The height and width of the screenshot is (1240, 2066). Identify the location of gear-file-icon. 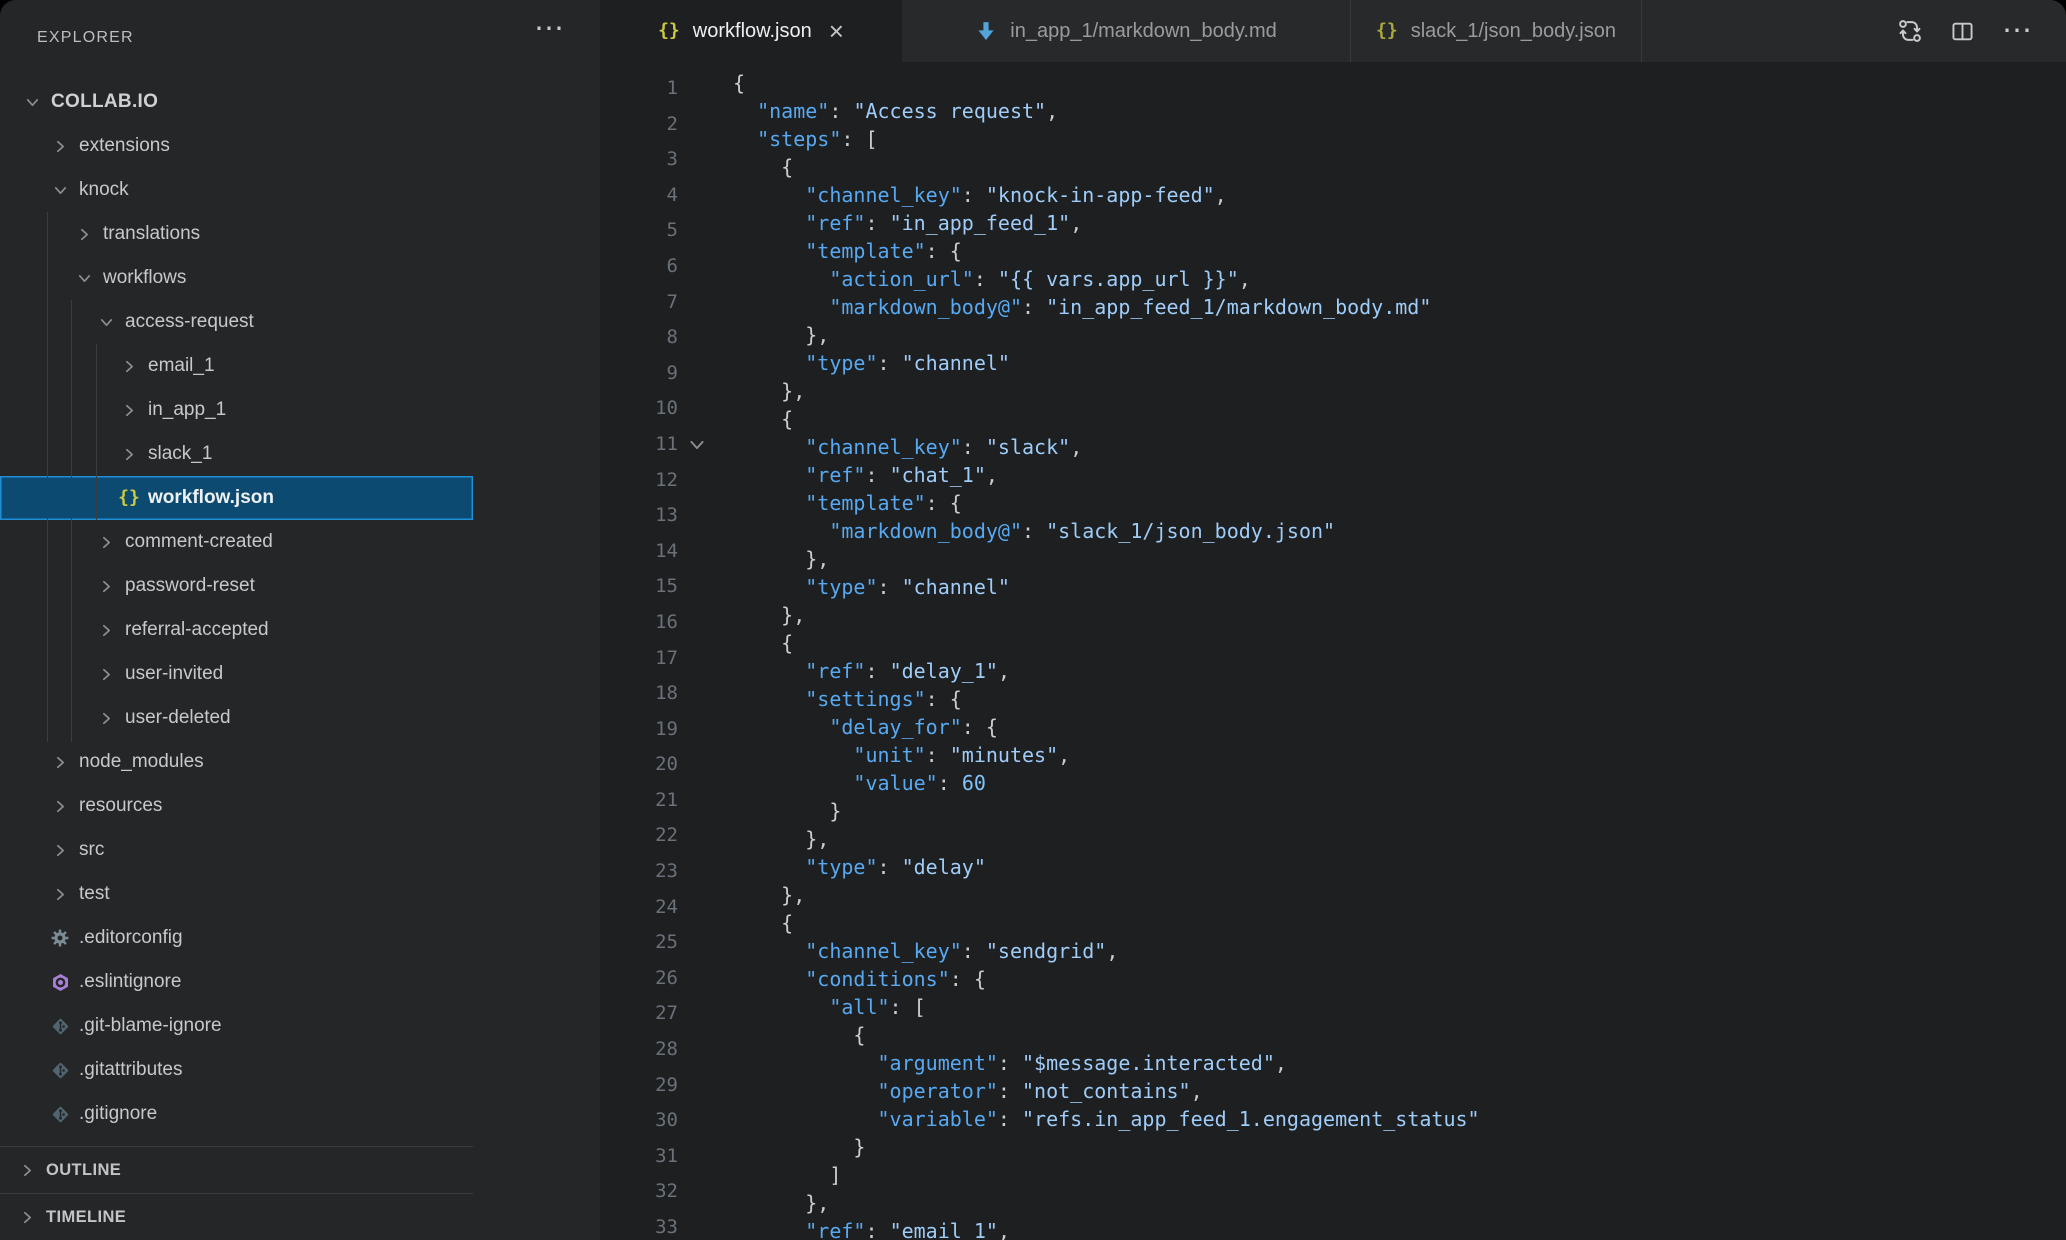
(60, 938).